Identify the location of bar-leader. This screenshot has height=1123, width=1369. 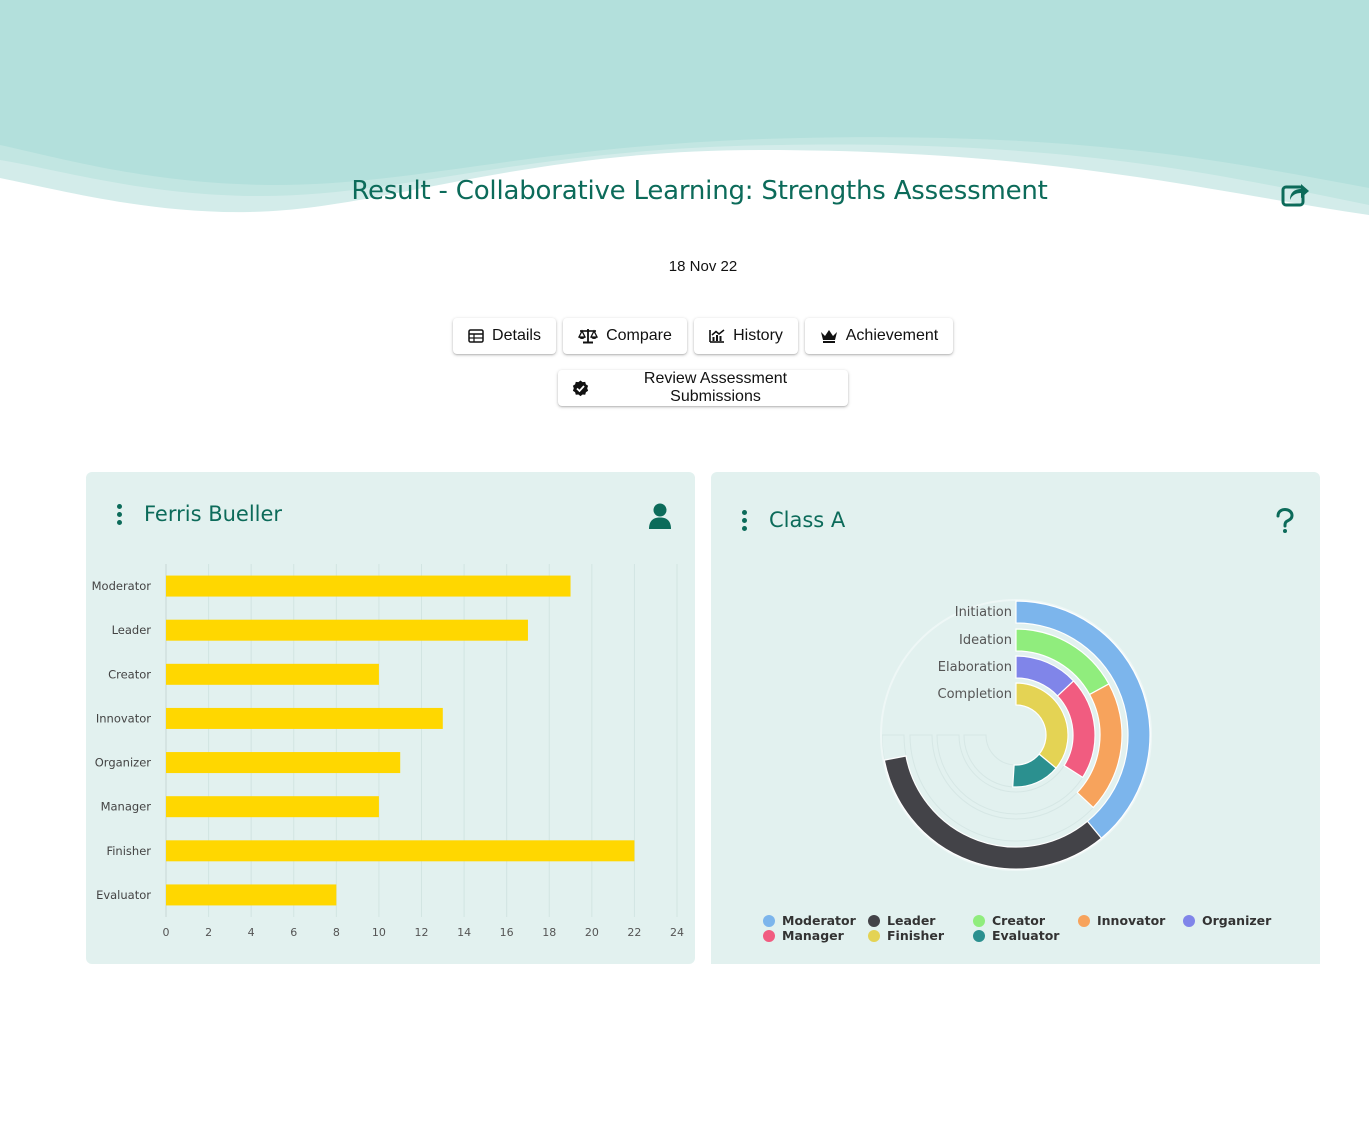
(347, 630).